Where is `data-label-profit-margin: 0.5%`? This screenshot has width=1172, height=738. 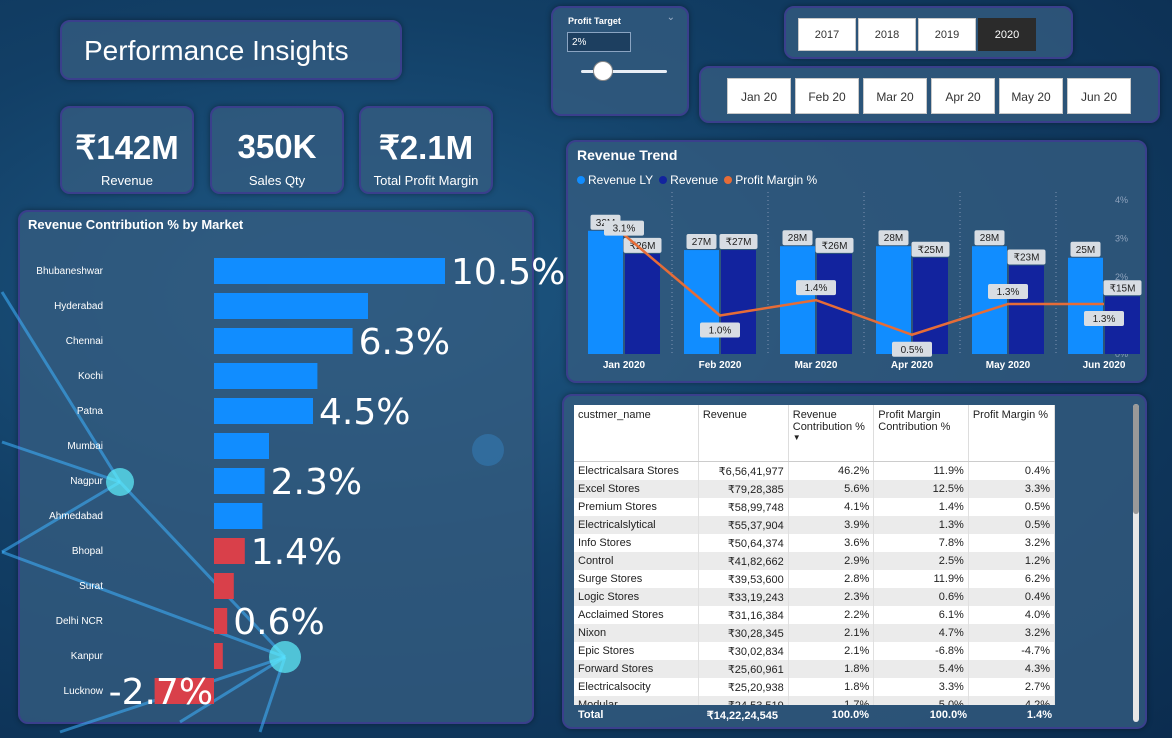 data-label-profit-margin: 0.5% is located at coordinates (912, 350).